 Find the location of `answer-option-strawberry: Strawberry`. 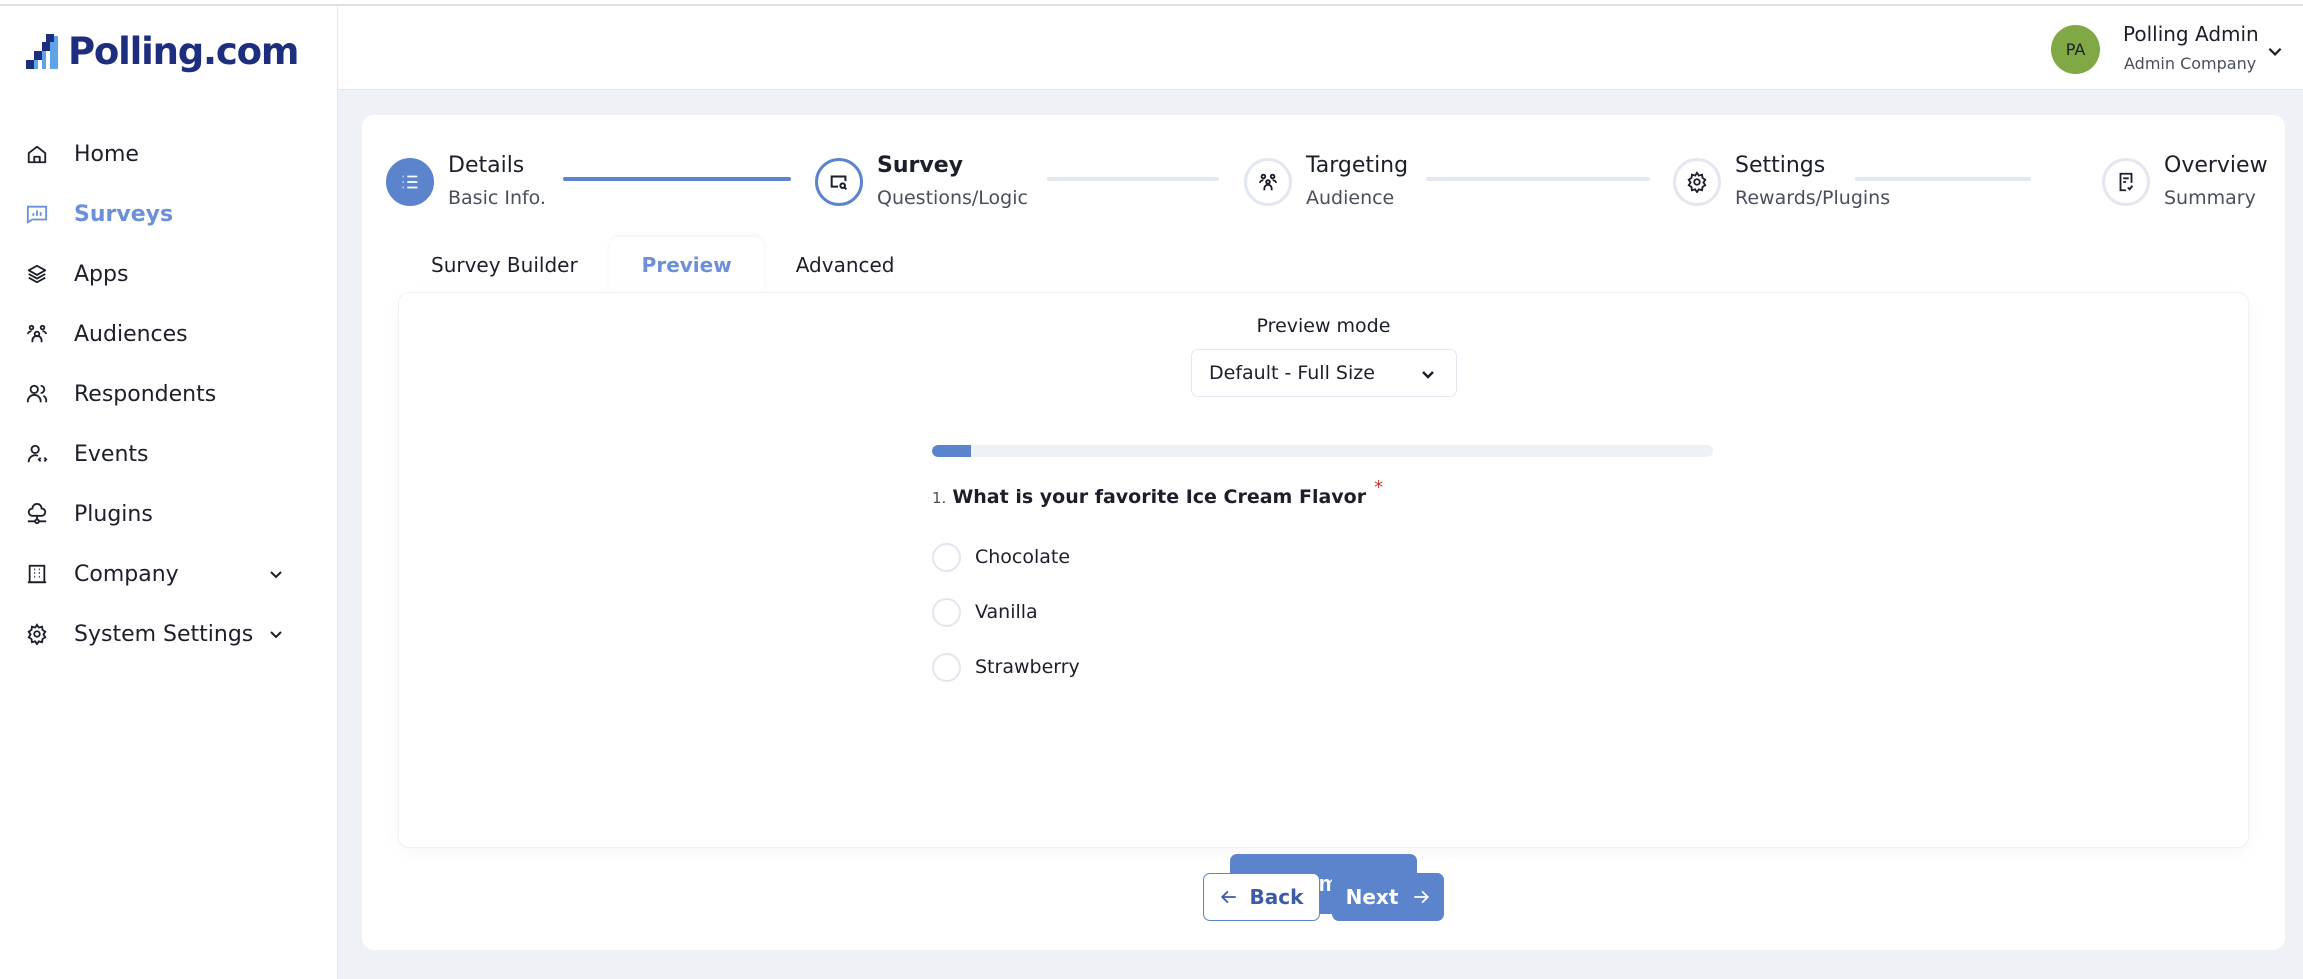

answer-option-strawberry: Strawberry is located at coordinates (1006, 667).